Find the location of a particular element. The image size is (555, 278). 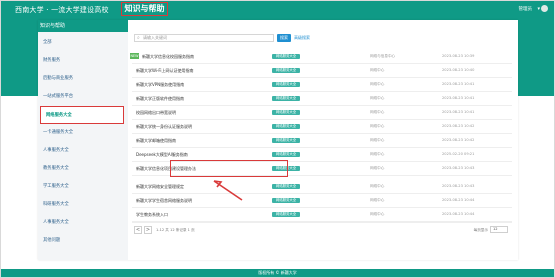

prev-page-button: < is located at coordinates (138, 230).